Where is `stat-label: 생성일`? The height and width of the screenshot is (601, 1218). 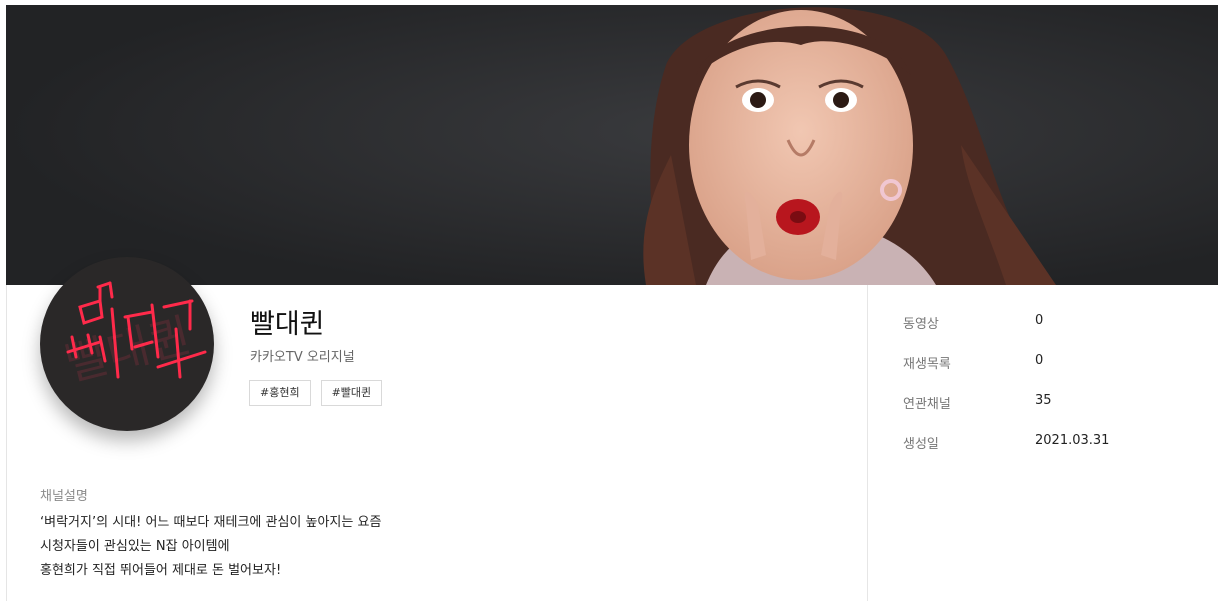 stat-label: 생성일 is located at coordinates (921, 444).